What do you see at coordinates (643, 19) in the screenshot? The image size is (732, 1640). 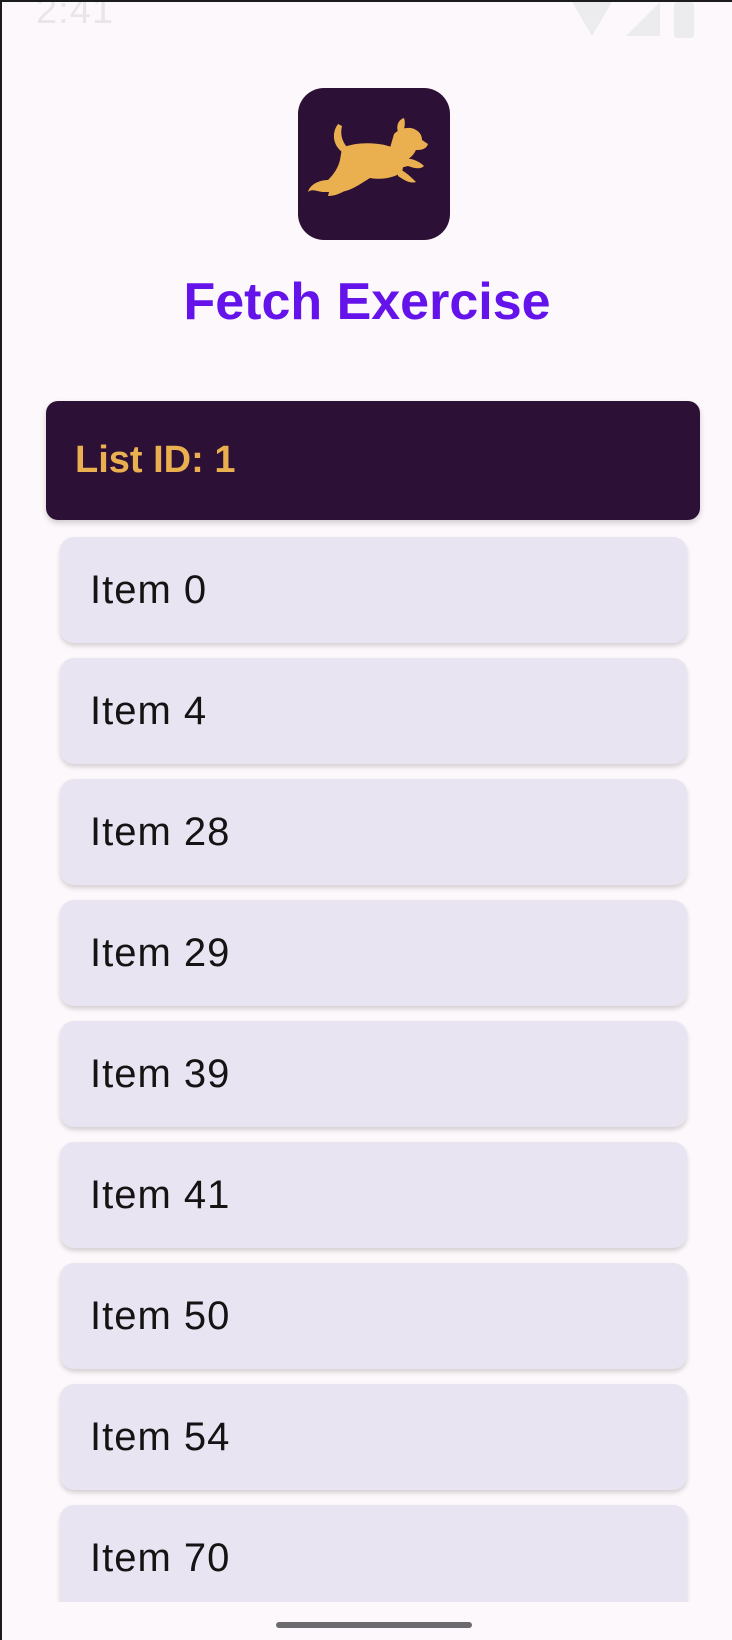 I see `signal-icon` at bounding box center [643, 19].